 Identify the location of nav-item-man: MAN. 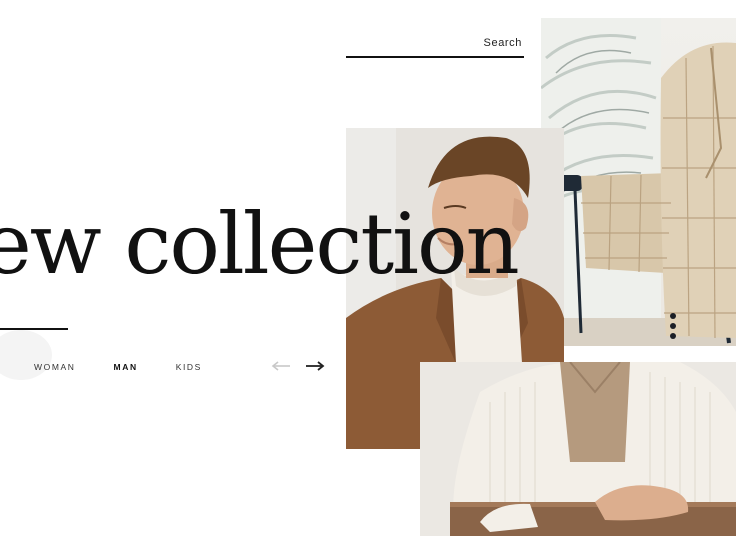
(126, 367).